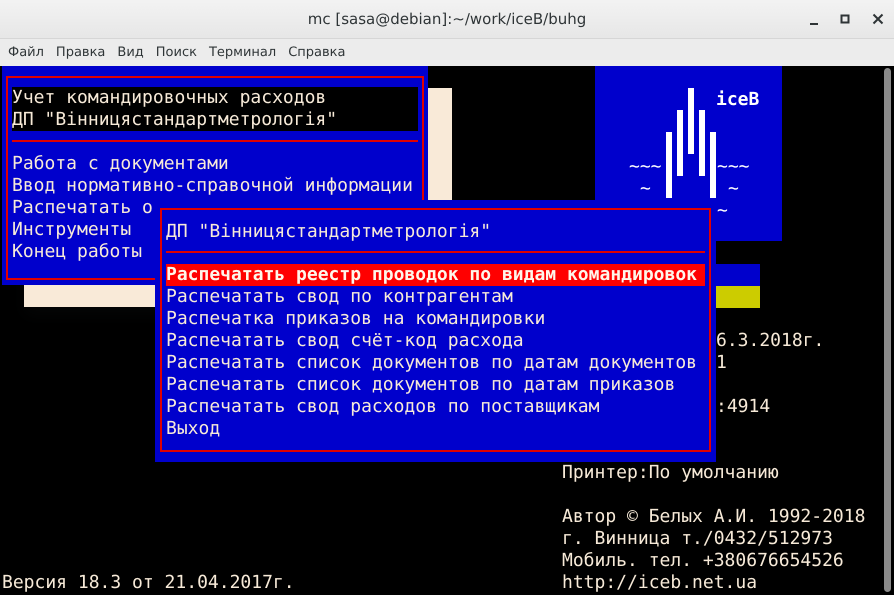 This screenshot has height=595, width=894. What do you see at coordinates (721, 363) in the screenshot?
I see `terminal-text: 1` at bounding box center [721, 363].